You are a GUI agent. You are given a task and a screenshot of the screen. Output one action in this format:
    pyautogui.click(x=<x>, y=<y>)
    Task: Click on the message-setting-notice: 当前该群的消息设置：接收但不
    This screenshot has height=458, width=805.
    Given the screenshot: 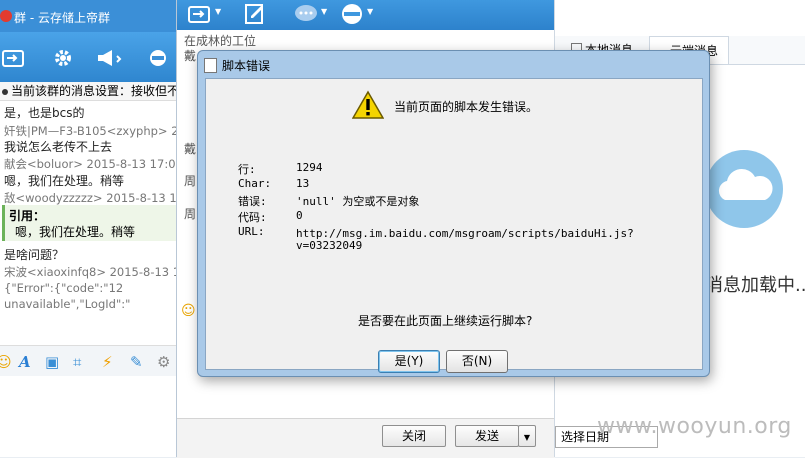 What is the action you would take?
    pyautogui.click(x=88, y=91)
    